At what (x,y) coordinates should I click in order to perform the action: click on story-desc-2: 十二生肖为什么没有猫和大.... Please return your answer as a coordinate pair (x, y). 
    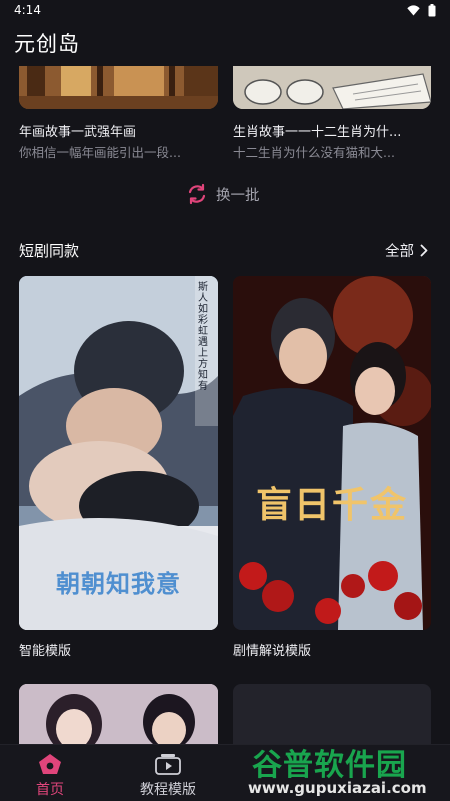
    Looking at the image, I should click on (314, 152).